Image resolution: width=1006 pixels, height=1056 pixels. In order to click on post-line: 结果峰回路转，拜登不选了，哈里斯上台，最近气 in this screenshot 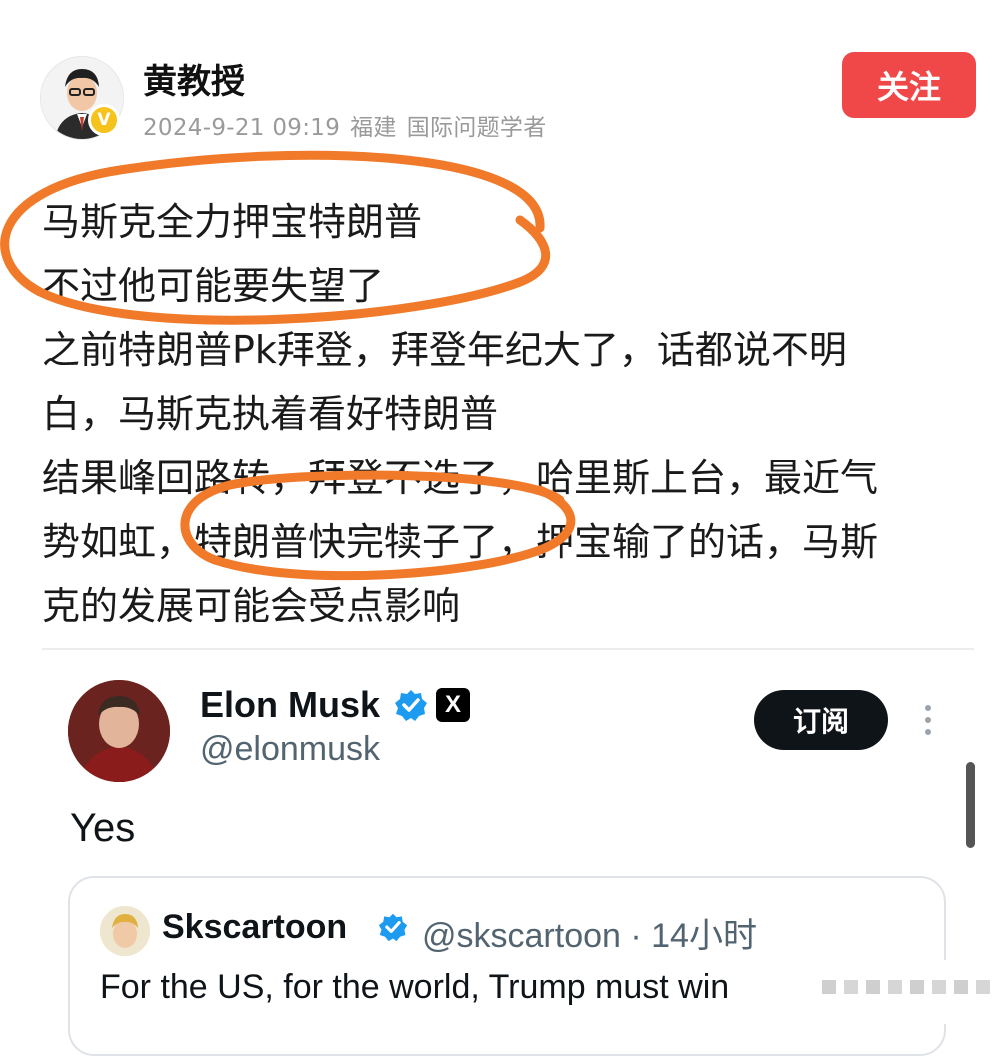, I will do `click(460, 478)`.